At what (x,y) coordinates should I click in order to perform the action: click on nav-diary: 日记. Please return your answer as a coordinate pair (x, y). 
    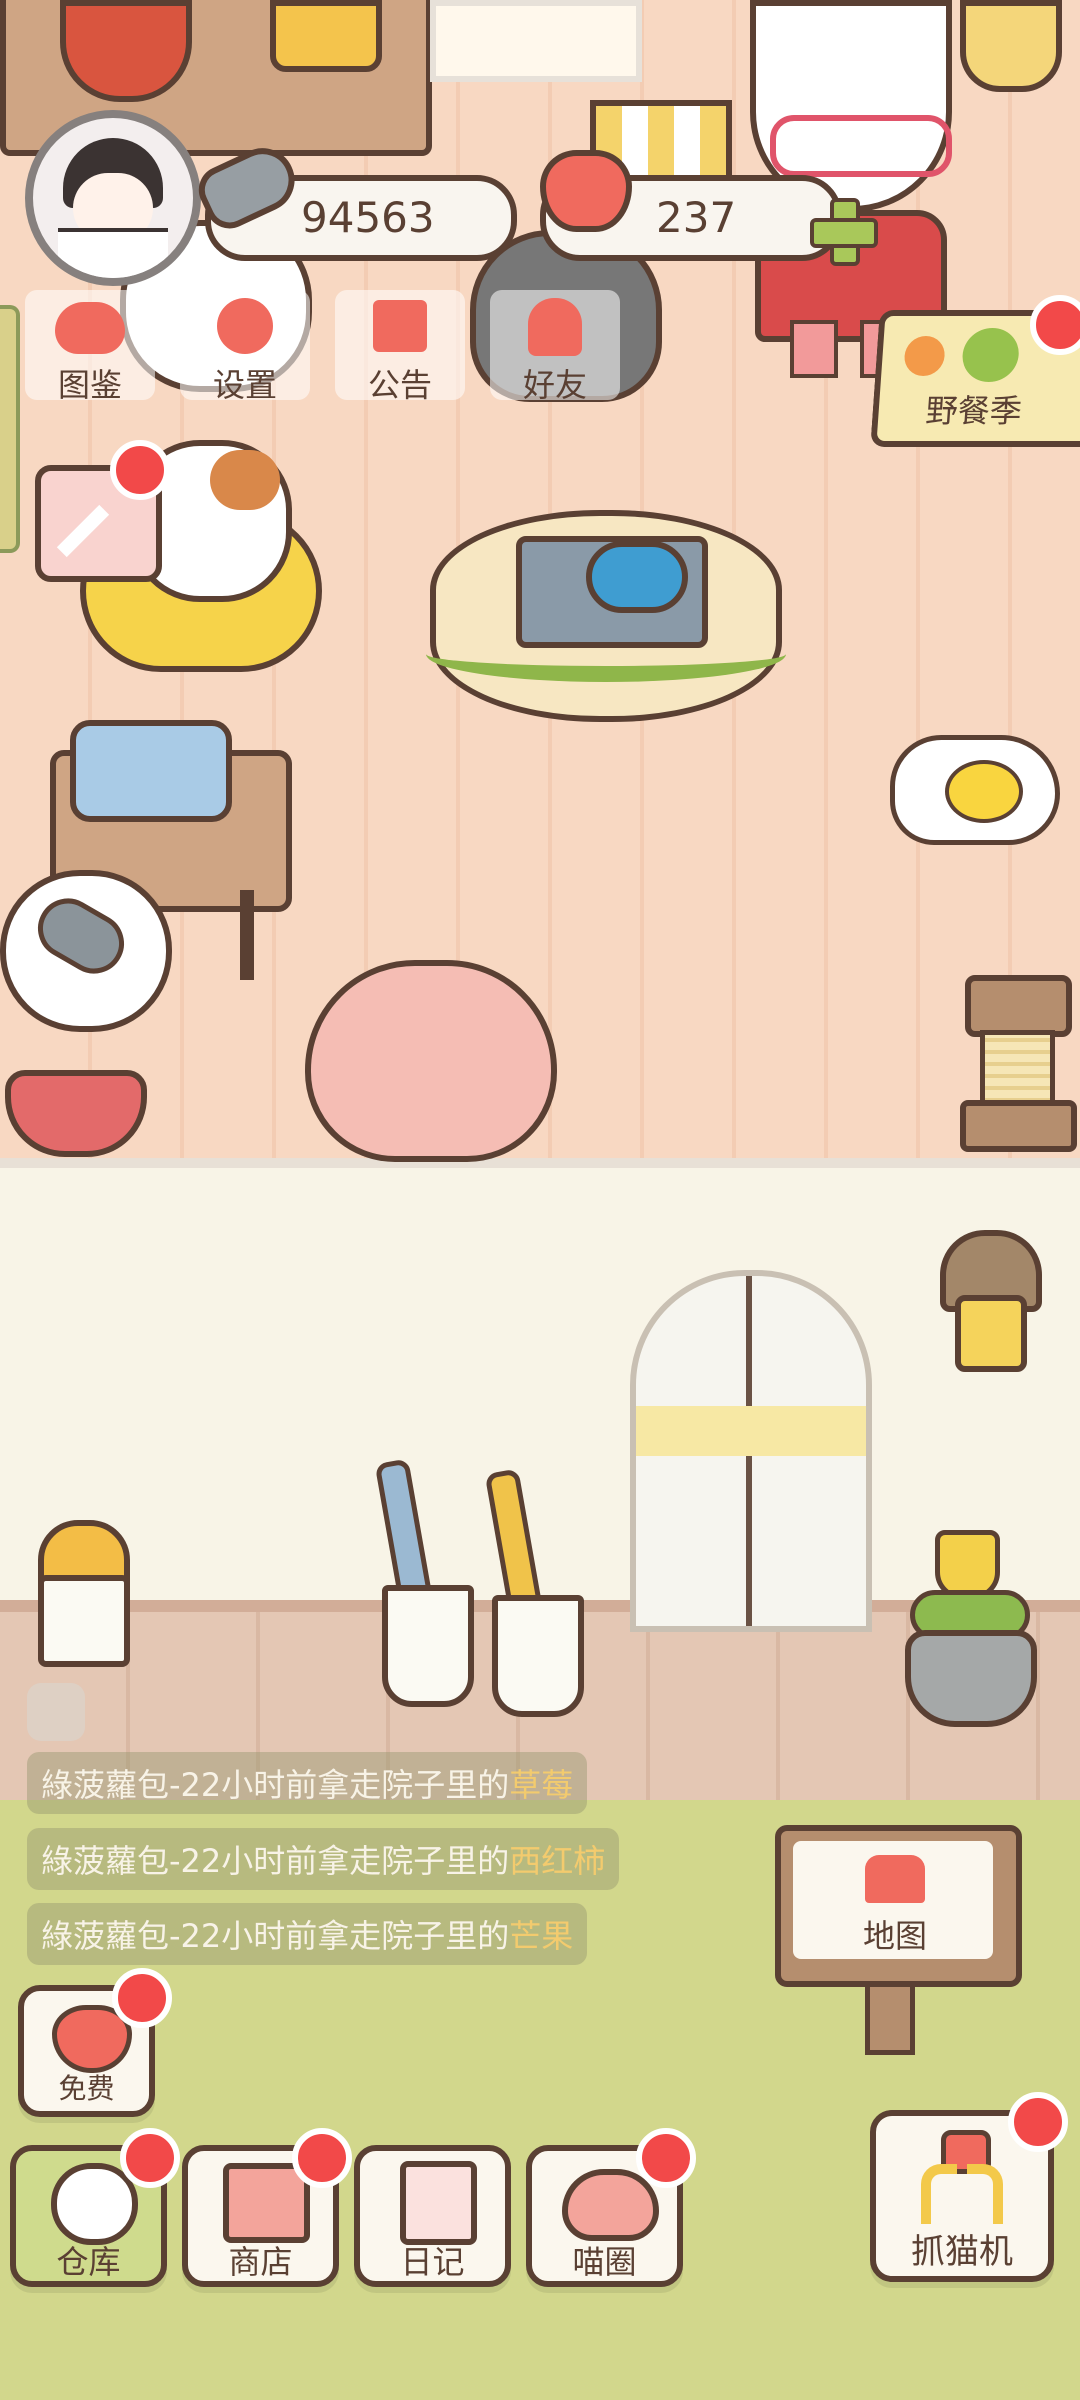
    Looking at the image, I should click on (432, 2216).